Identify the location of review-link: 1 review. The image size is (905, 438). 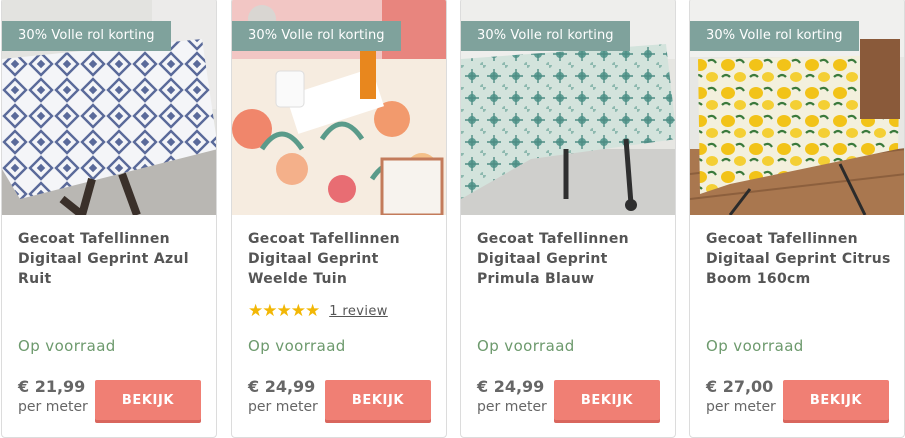
(358, 311).